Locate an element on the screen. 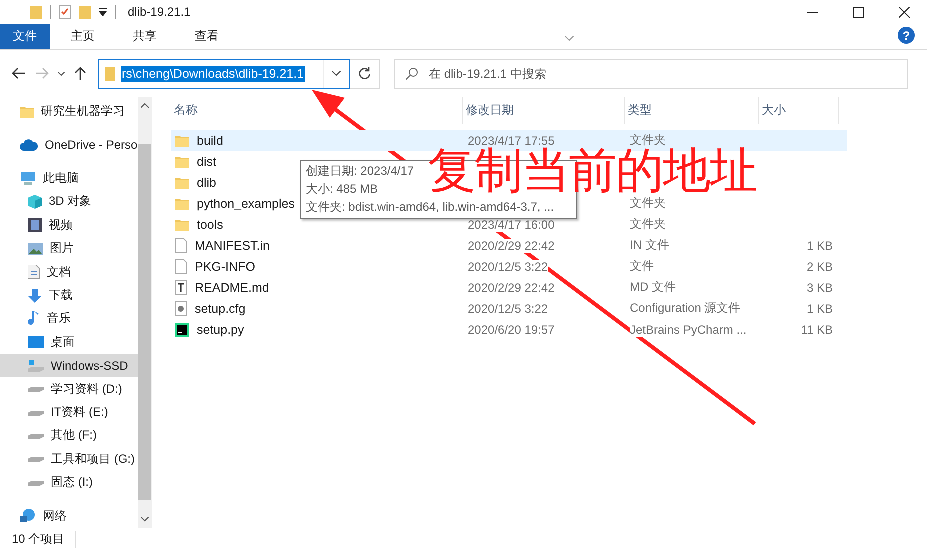  file-type: 文件 is located at coordinates (642, 266).